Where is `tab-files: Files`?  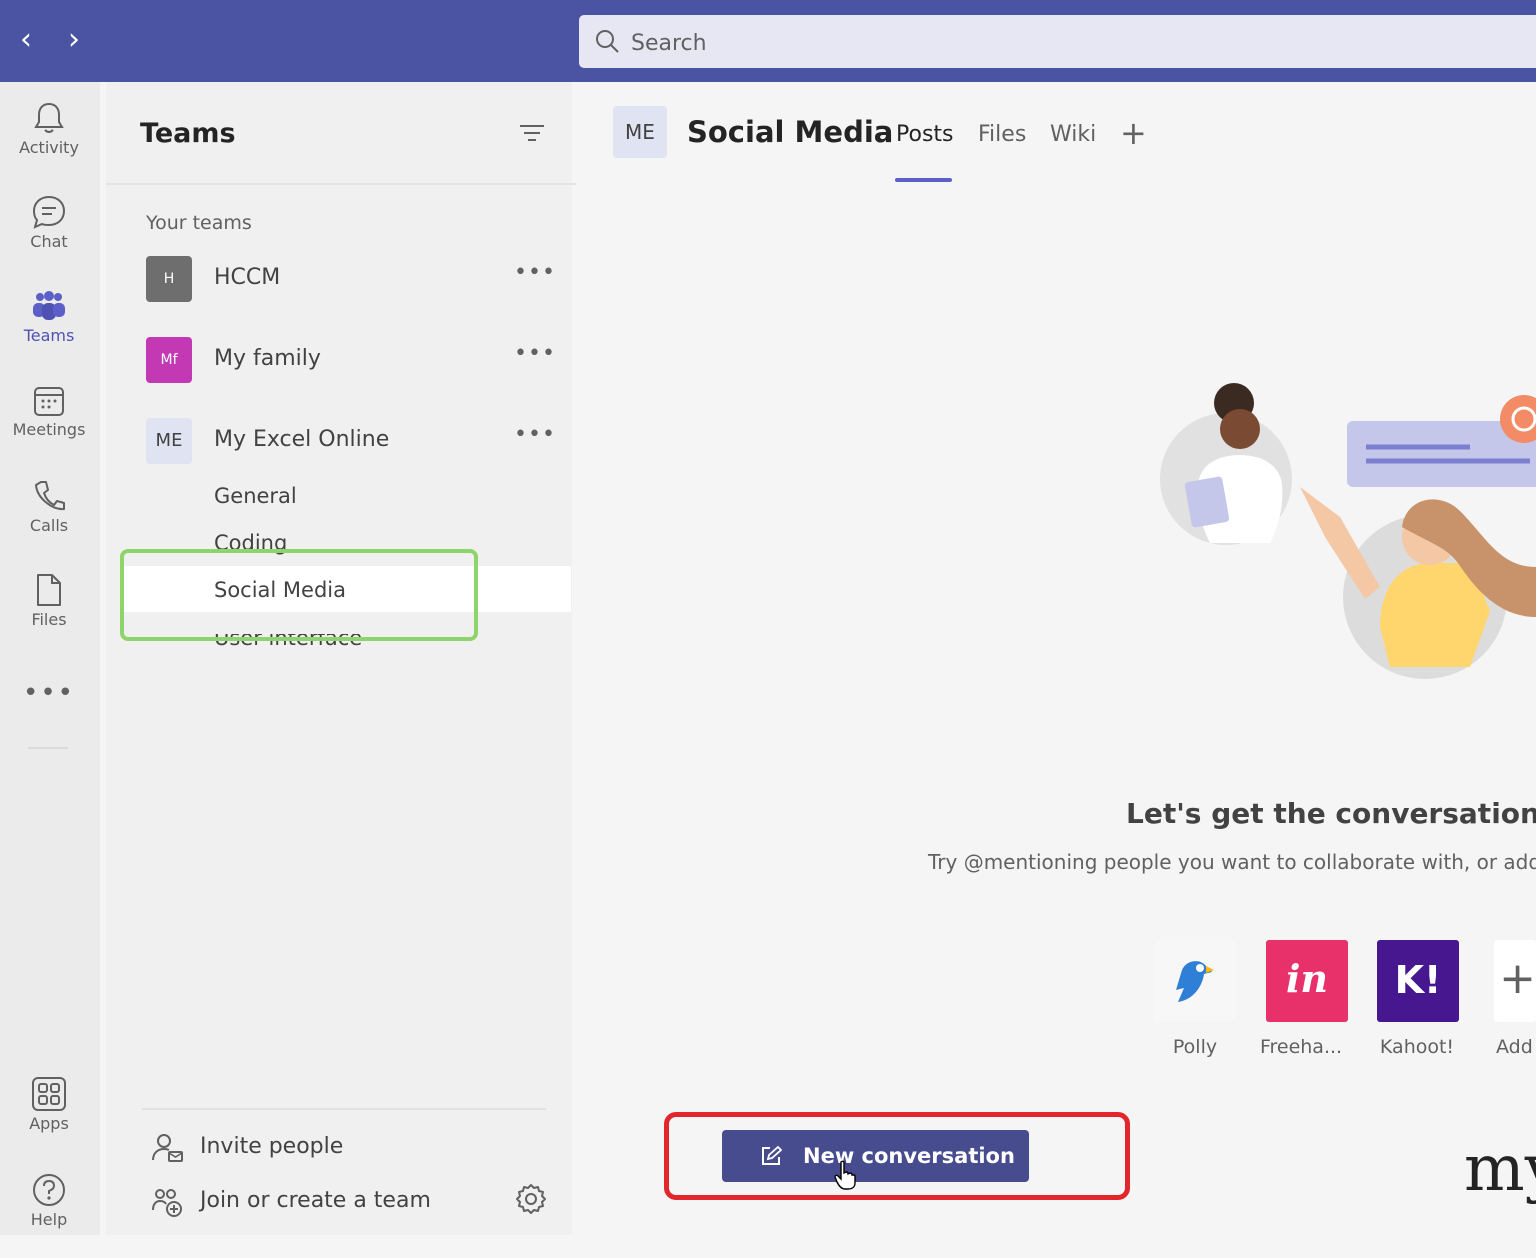 tab-files: Files is located at coordinates (1002, 134).